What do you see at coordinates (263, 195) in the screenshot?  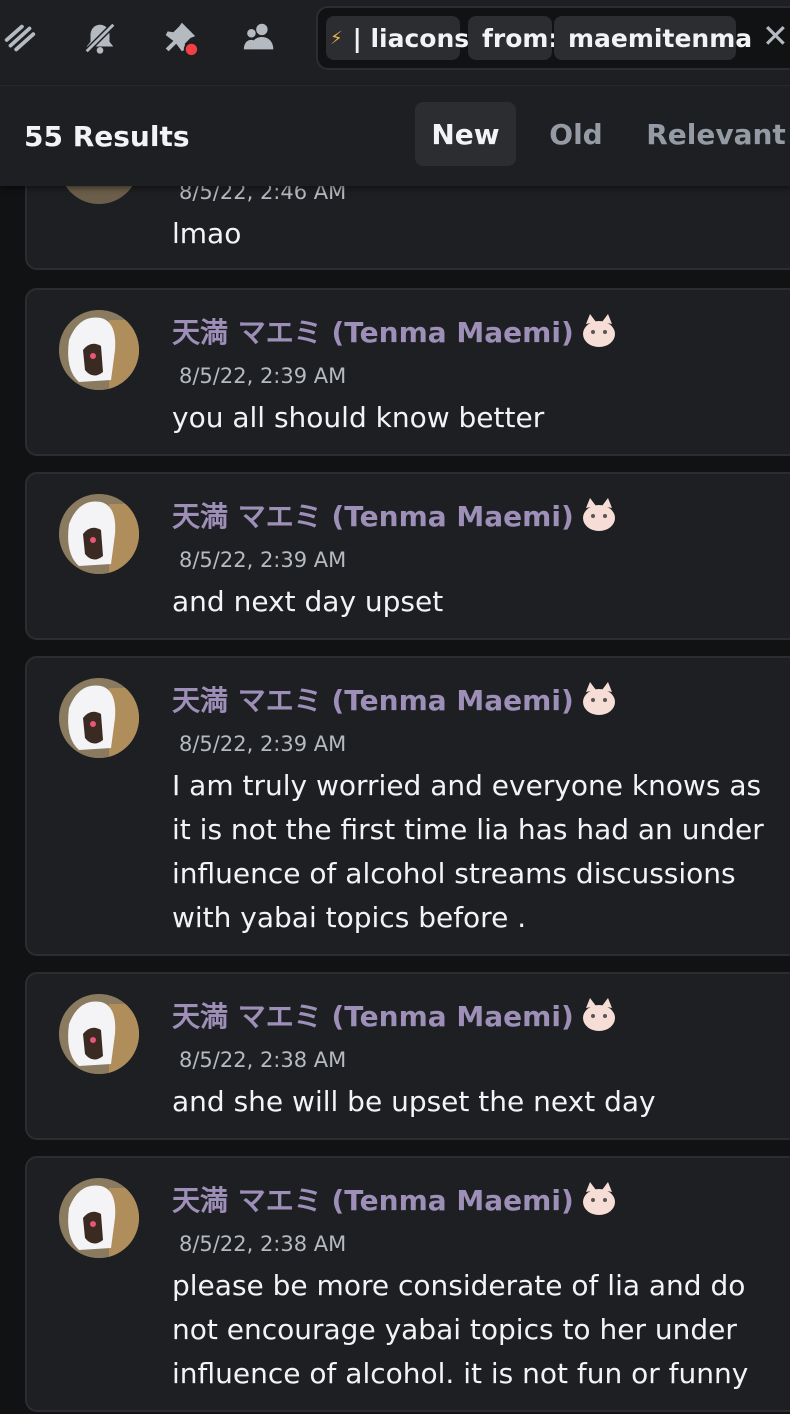 I see `message-timestamp: 8/5/22, 2:46 AM` at bounding box center [263, 195].